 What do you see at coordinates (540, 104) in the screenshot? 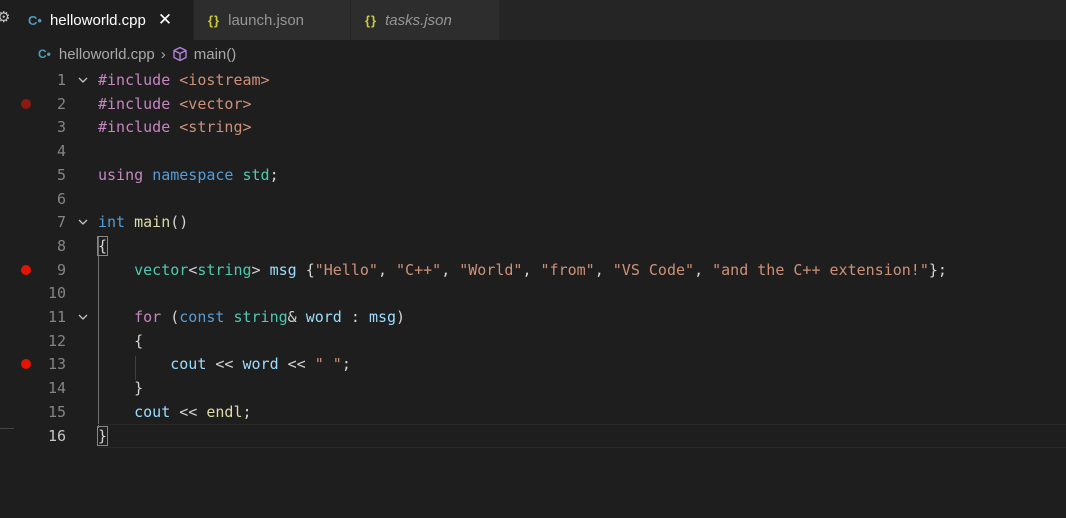
I see `code-line: 2 #include <vector>` at bounding box center [540, 104].